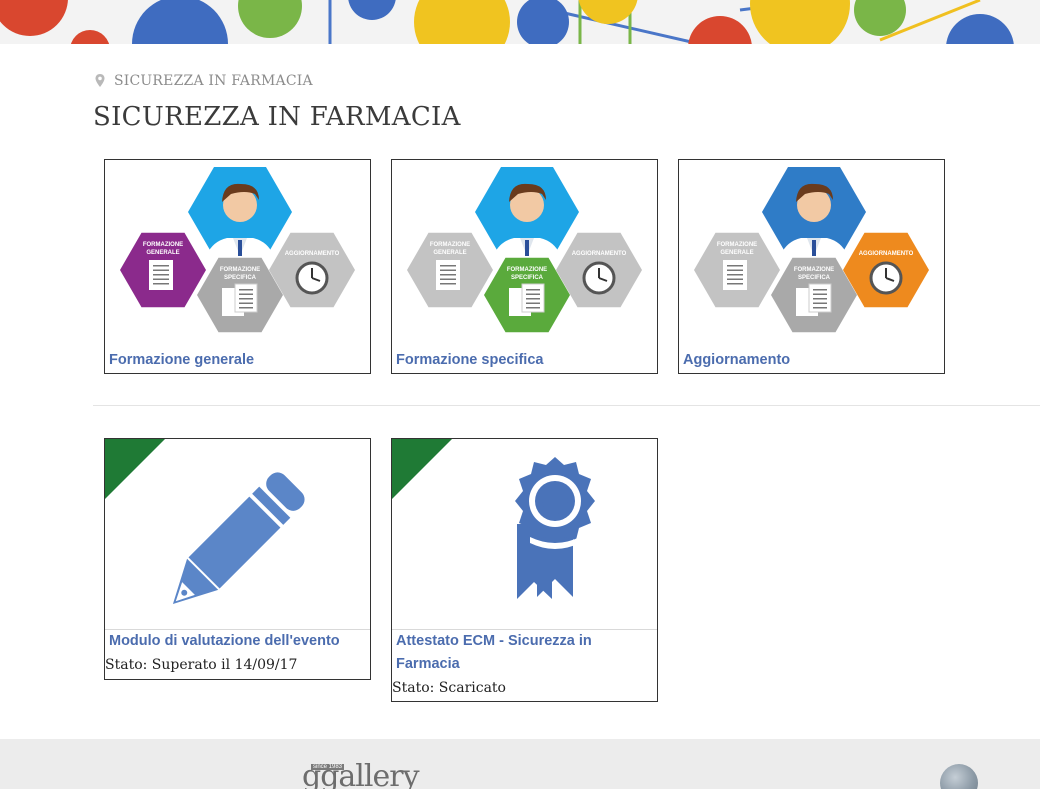 The image size is (1040, 789). Describe the element at coordinates (520, 764) in the screenshot. I see `footer: ggallery since 1983` at that location.